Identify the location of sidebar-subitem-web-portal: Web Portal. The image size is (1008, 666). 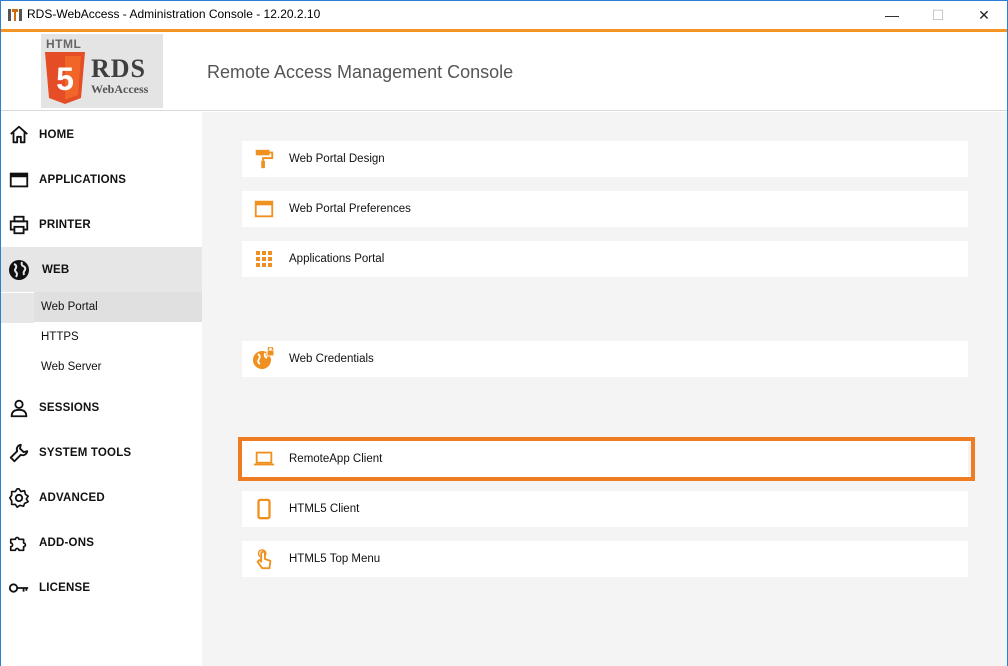
(118, 307).